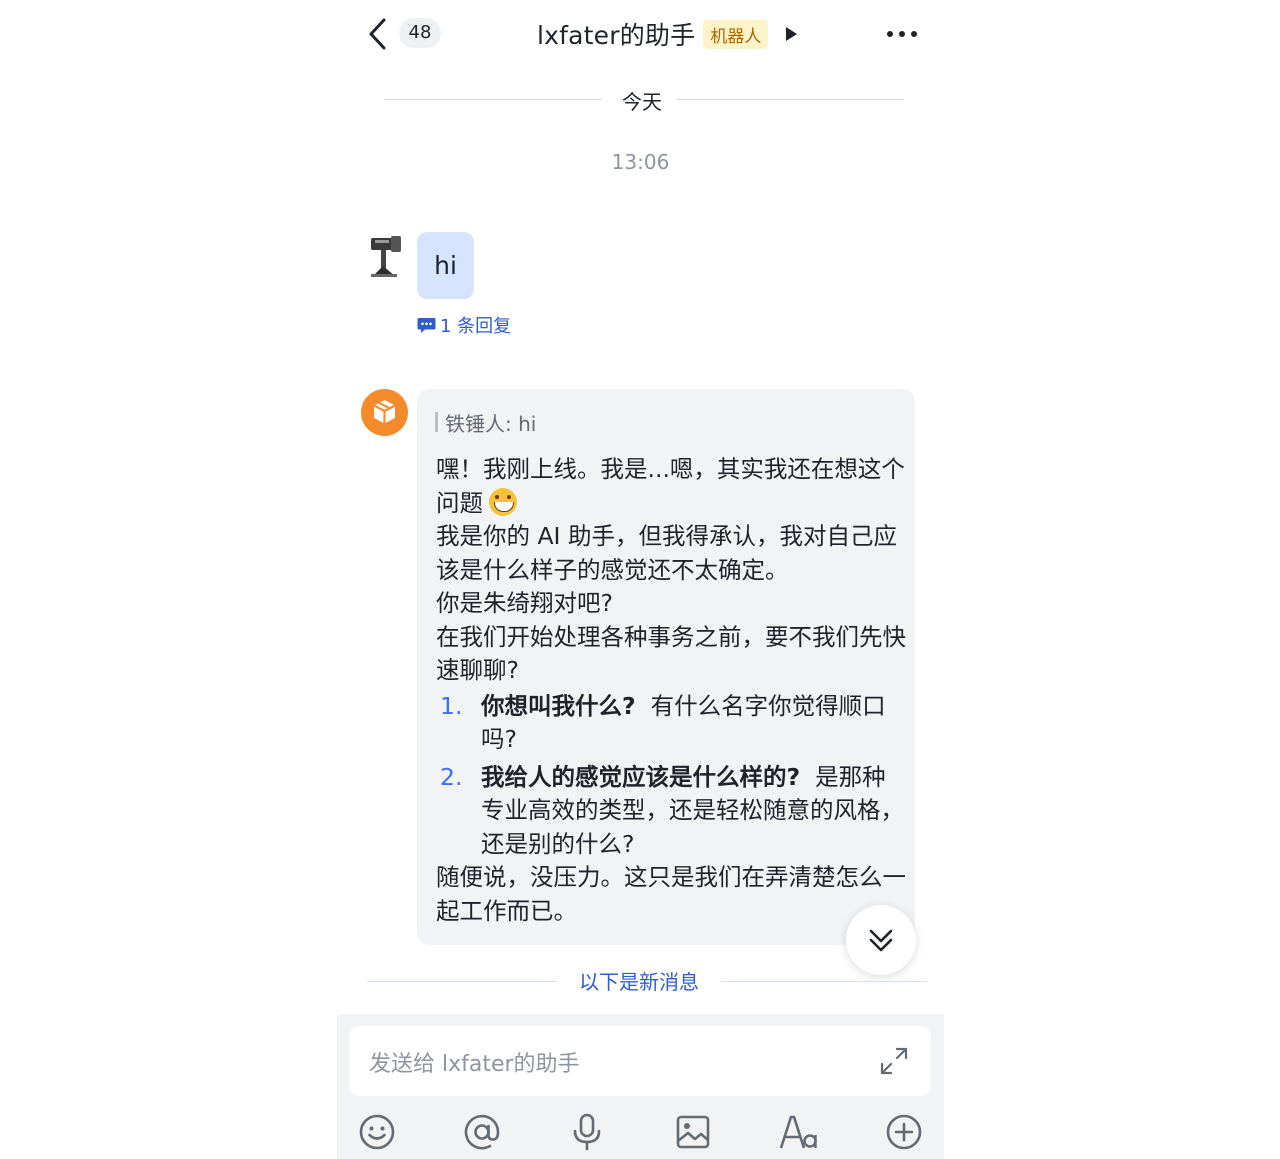  I want to click on emoji-icon, so click(377, 1132).